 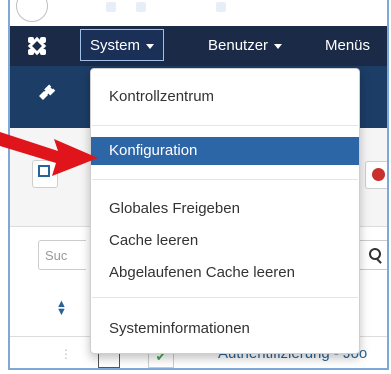 What do you see at coordinates (225, 97) in the screenshot?
I see `menu-item-kontrollzentrum: Kontrollzentrum` at bounding box center [225, 97].